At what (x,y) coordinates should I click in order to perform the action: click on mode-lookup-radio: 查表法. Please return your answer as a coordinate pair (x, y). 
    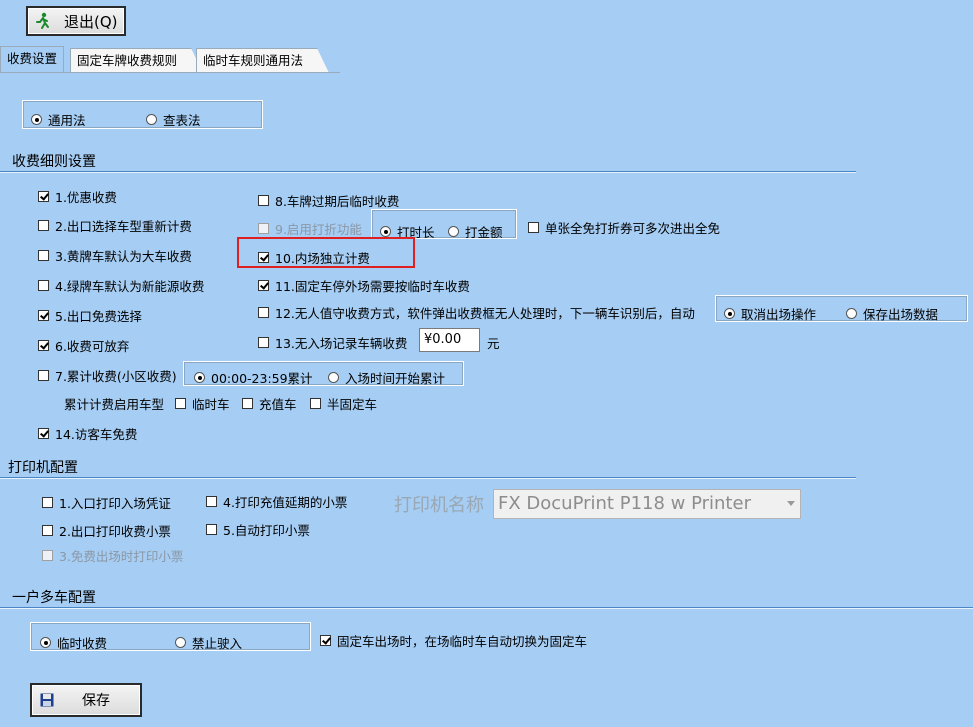
    Looking at the image, I should click on (173, 119).